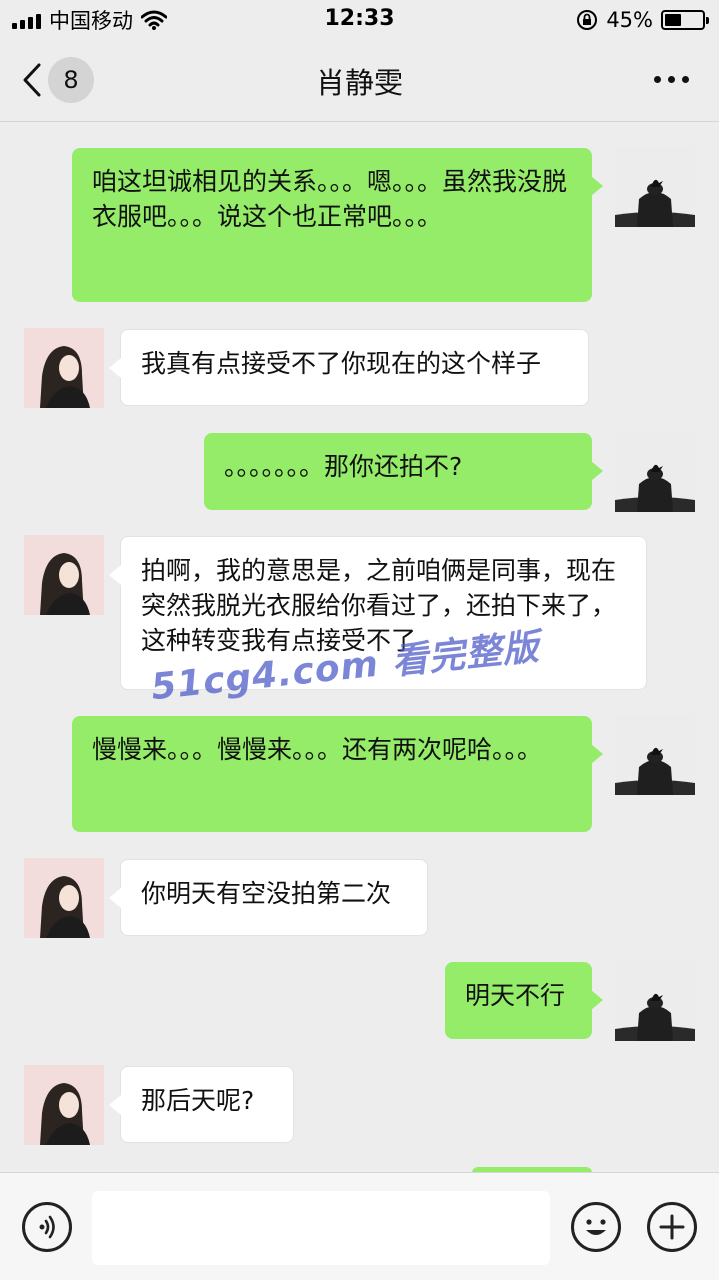  Describe the element at coordinates (349, 367) in the screenshot. I see `message-bubble-peer: 我真有点接受不了你现在的这个样子` at that location.